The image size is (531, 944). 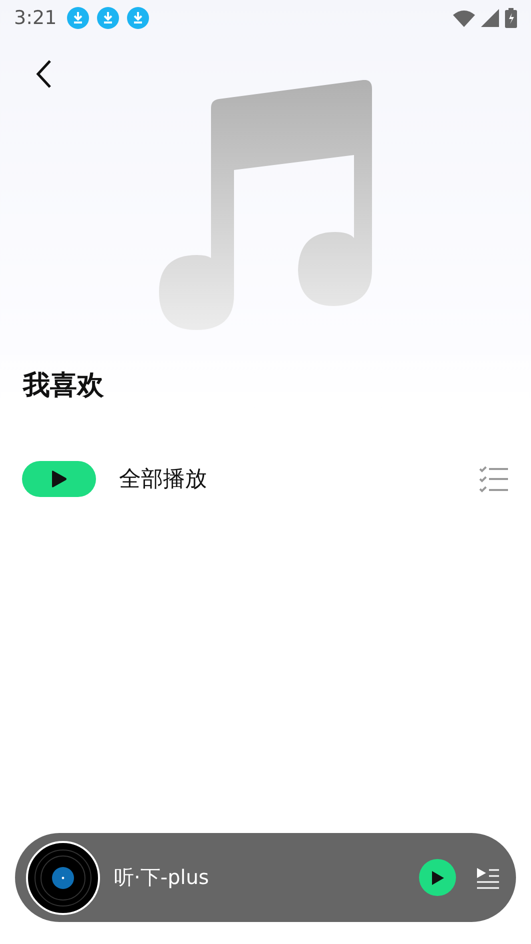 What do you see at coordinates (490, 18) in the screenshot?
I see `signal-icon` at bounding box center [490, 18].